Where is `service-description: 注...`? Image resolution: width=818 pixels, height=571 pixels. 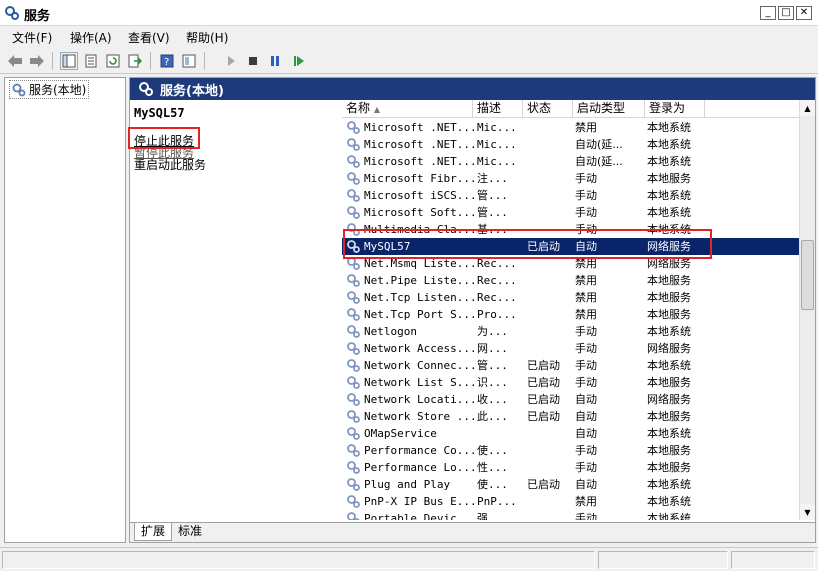 service-description: 注... is located at coordinates (492, 178).